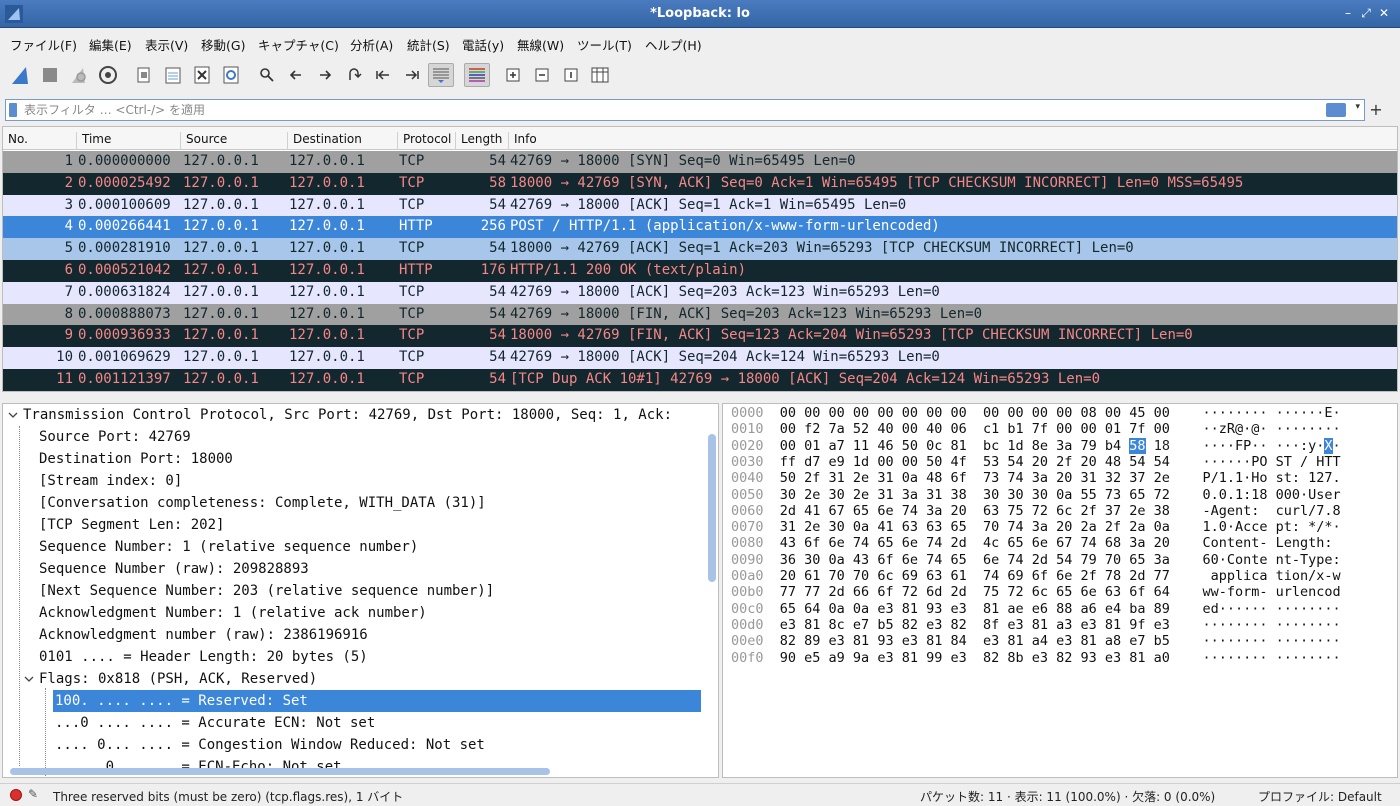 Image resolution: width=1400 pixels, height=806 pixels. Describe the element at coordinates (949, 141) in the screenshot. I see `column-header-info: Info` at that location.